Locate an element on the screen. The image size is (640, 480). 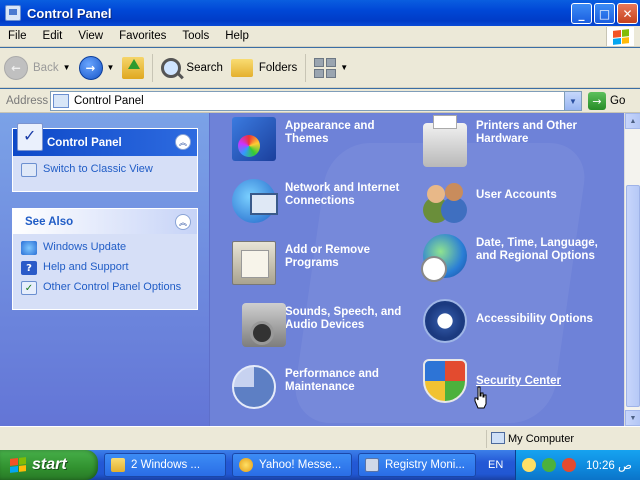
address-bar: Address Control Panel ▼ → Go is located at coordinates (320, 101).